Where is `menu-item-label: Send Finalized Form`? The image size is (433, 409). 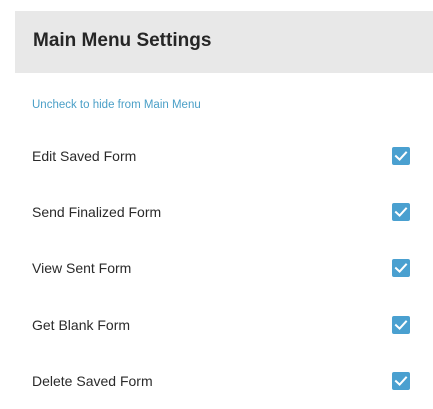 menu-item-label: Send Finalized Form is located at coordinates (97, 212).